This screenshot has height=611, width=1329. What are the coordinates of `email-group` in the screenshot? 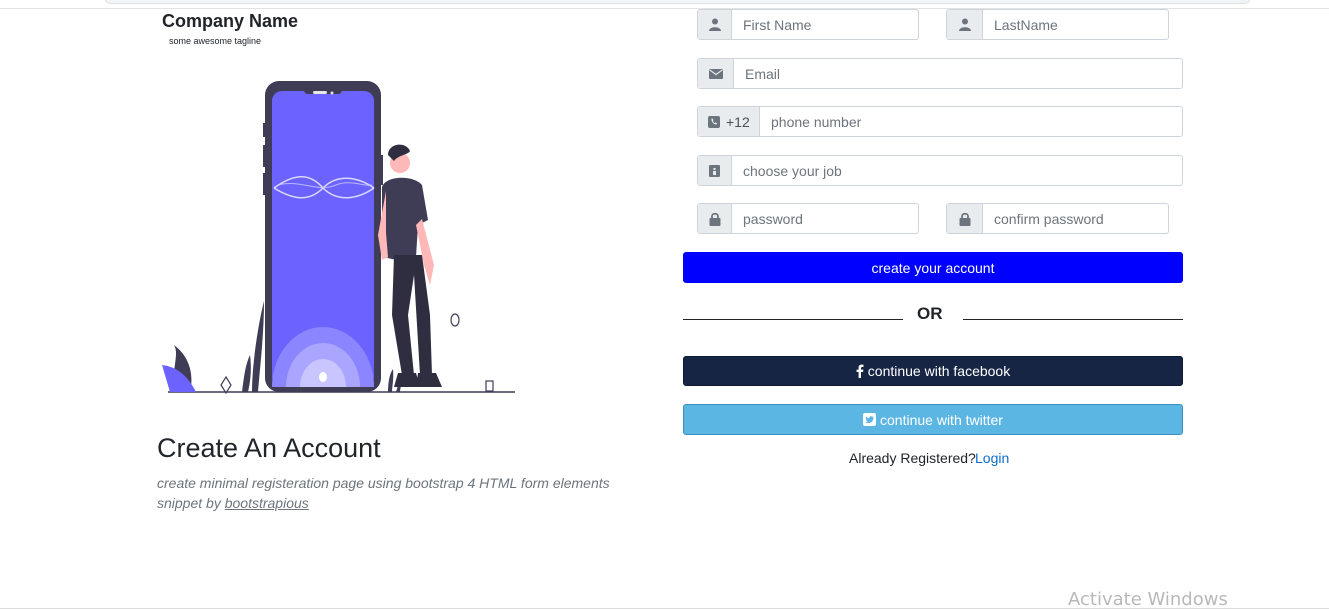 It's located at (940, 73).